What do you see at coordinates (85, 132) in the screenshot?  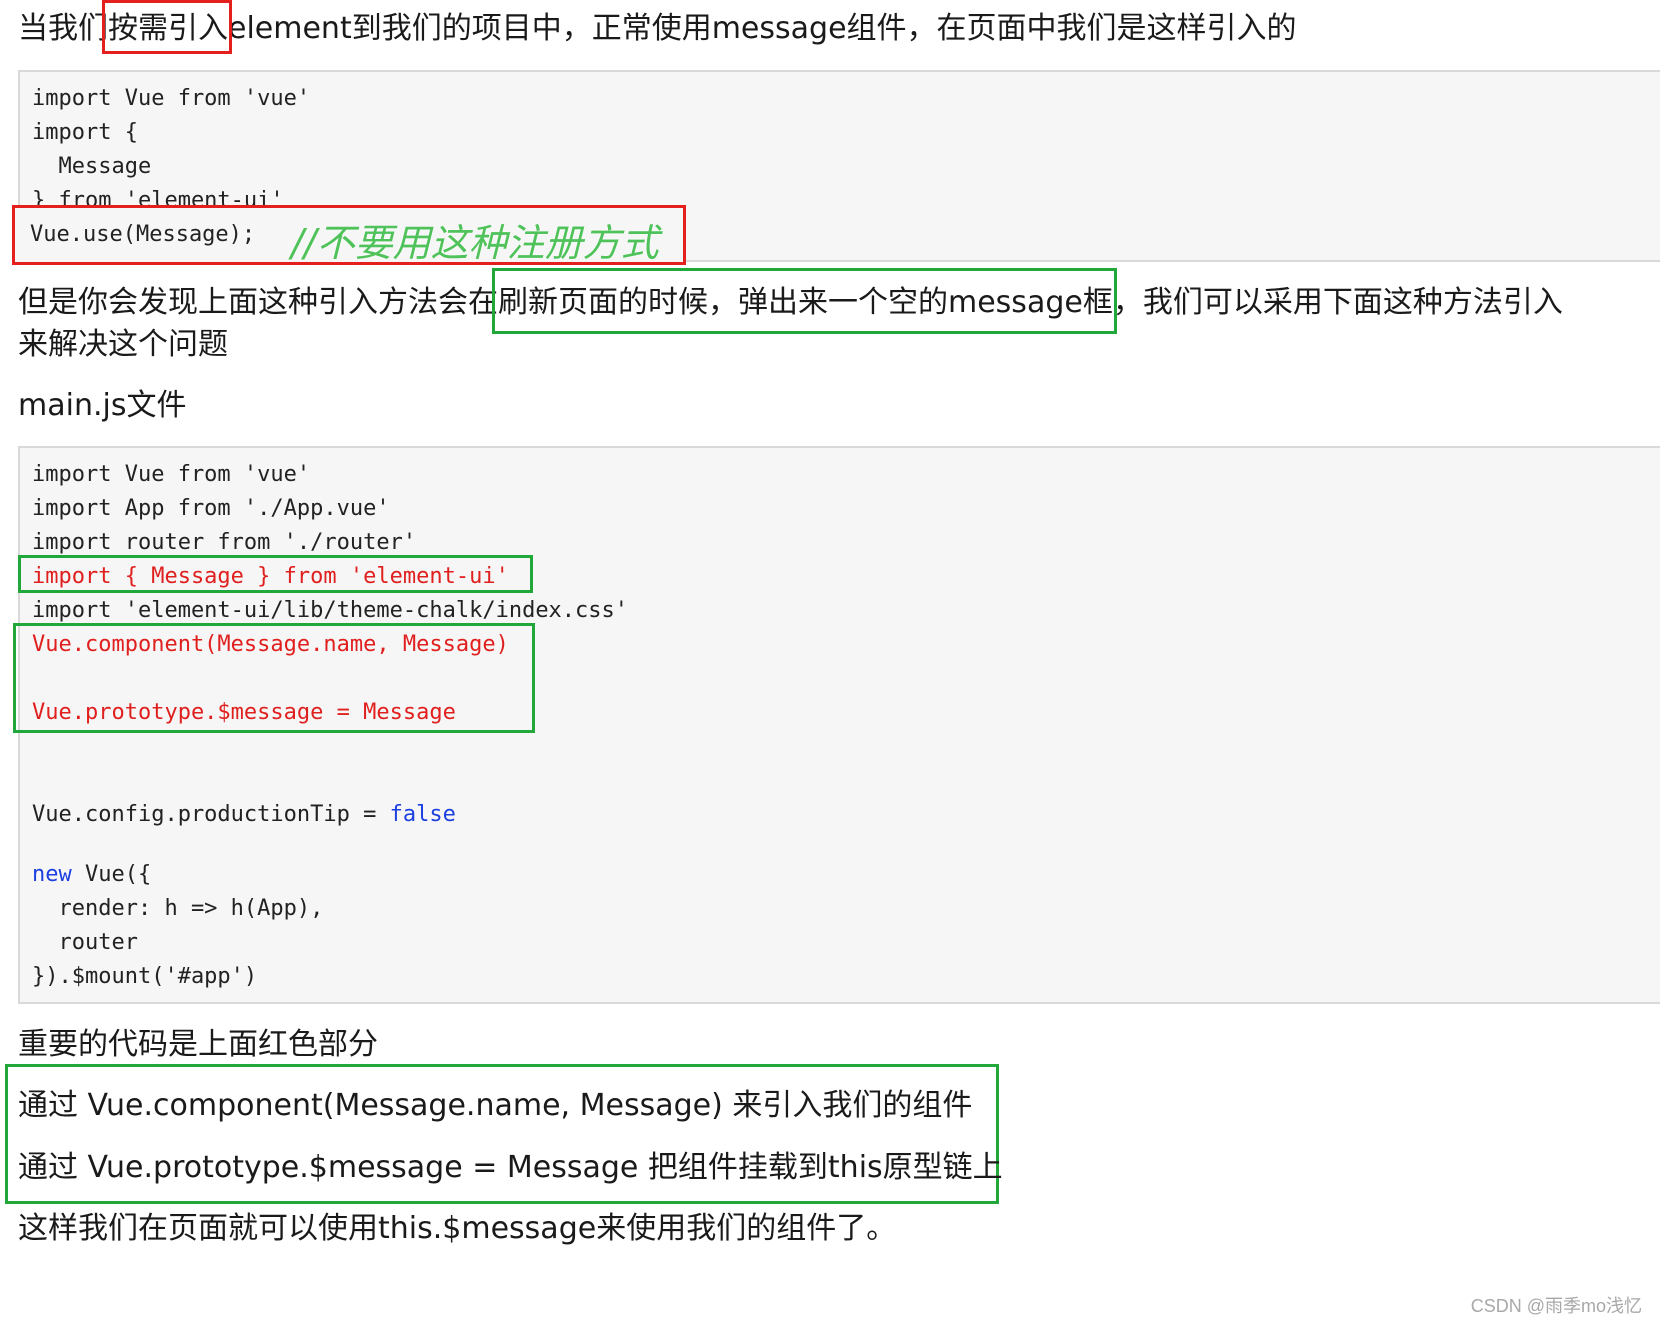 I see `code-line: import {` at bounding box center [85, 132].